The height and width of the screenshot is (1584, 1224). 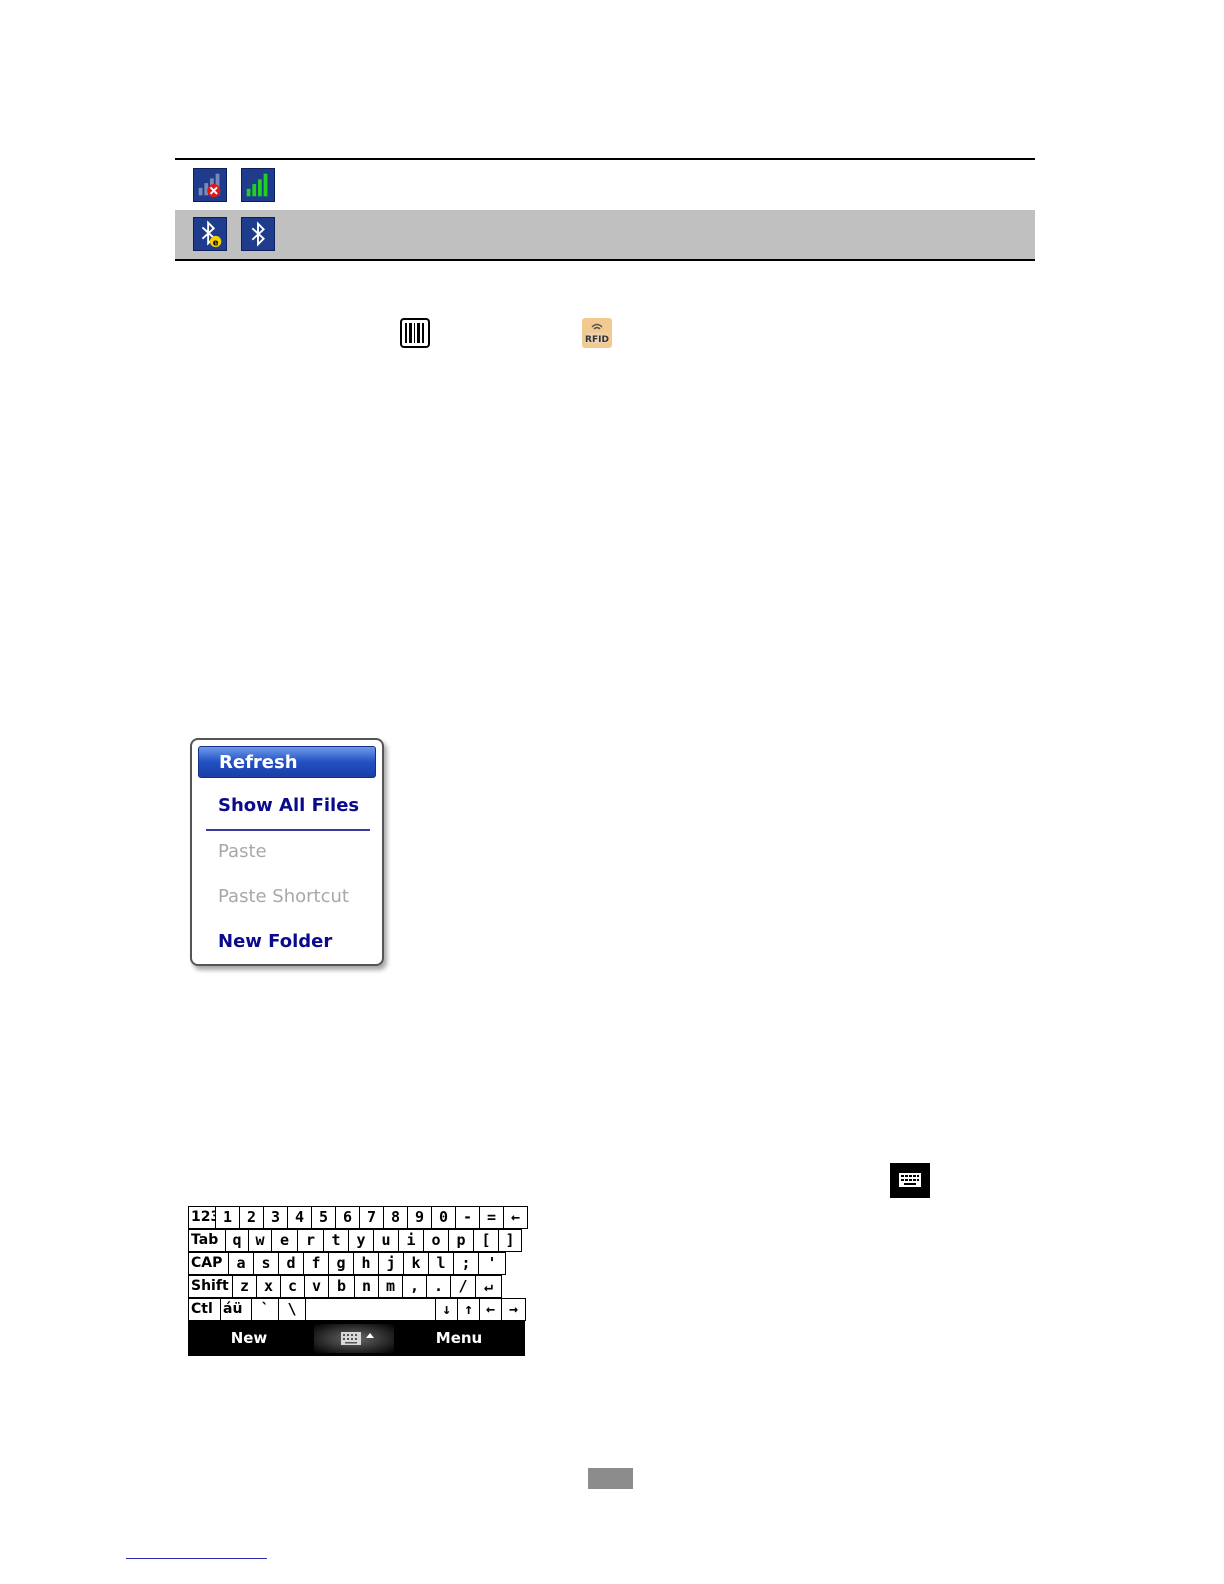 What do you see at coordinates (446, 1309) in the screenshot?
I see `key-4-5: ↓` at bounding box center [446, 1309].